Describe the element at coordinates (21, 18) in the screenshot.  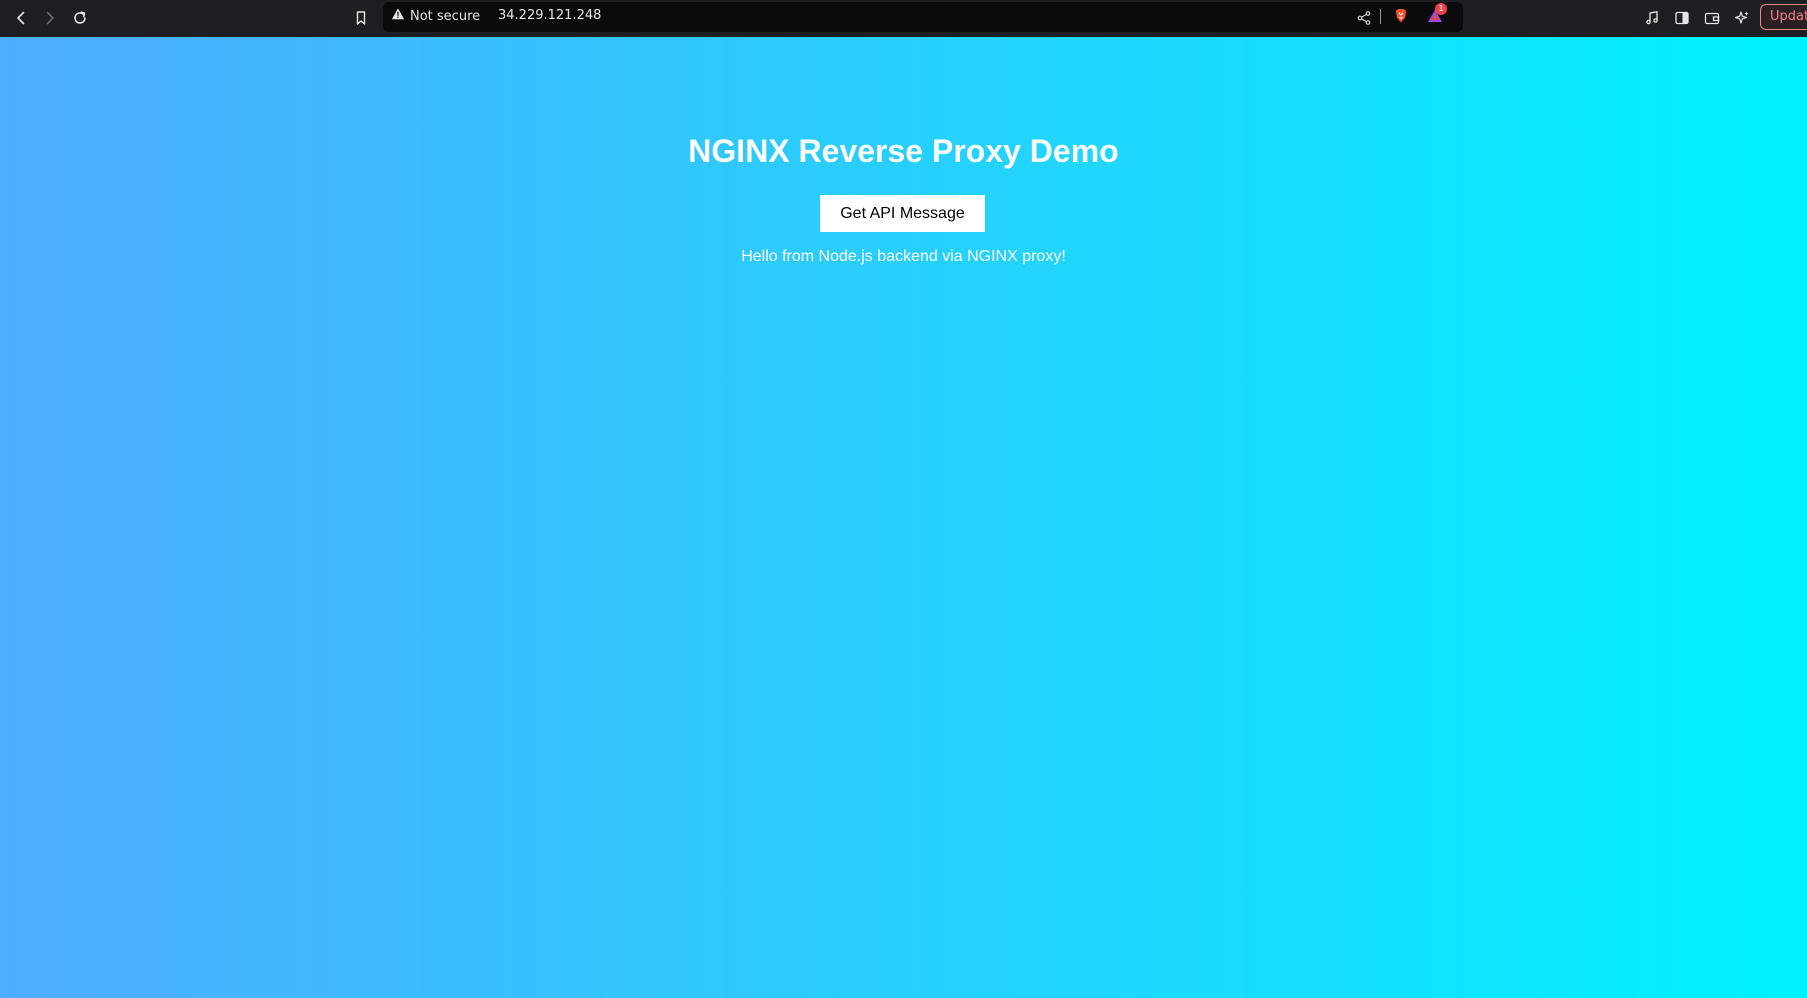
I see `back-arrow-icon` at that location.